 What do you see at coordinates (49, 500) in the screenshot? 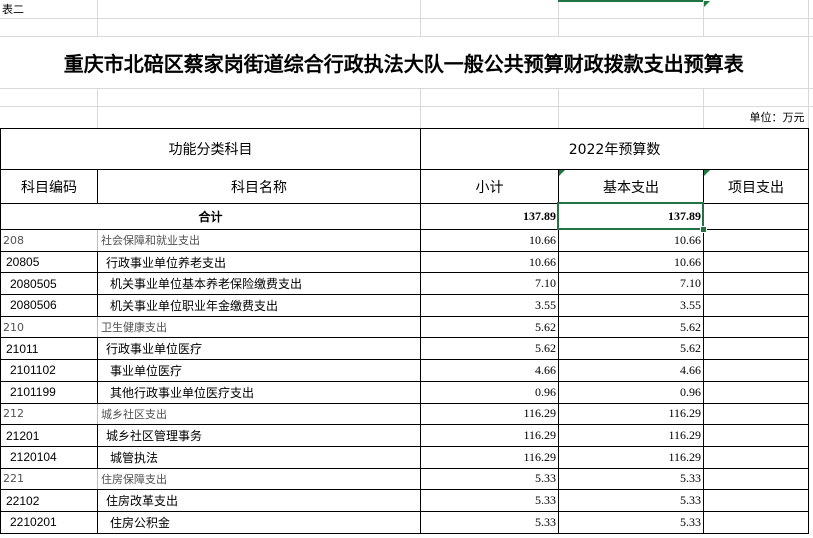
I see `row-code-cell: 22102` at bounding box center [49, 500].